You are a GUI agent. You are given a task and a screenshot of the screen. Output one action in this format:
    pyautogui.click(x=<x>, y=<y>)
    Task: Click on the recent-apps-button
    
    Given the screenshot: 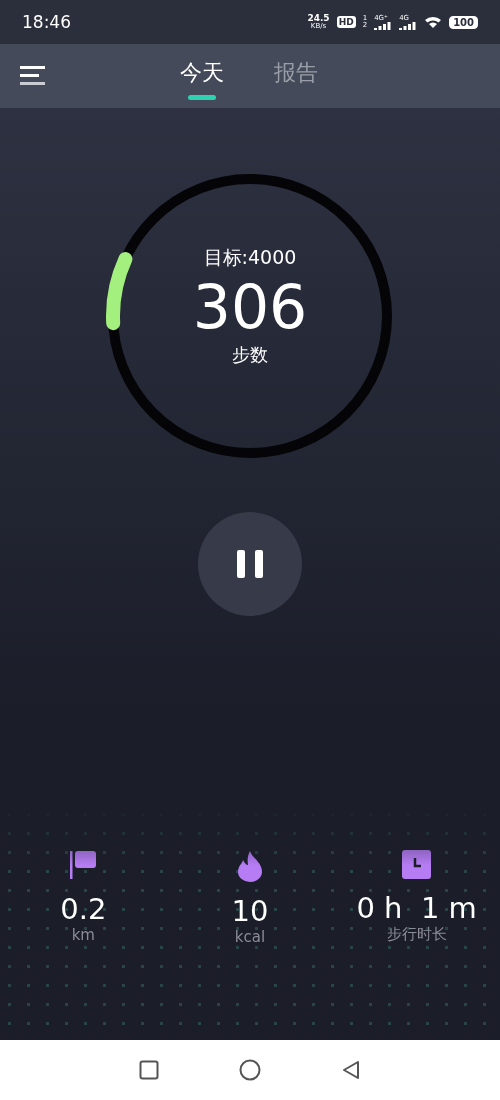 What is the action you would take?
    pyautogui.click(x=149, y=1070)
    